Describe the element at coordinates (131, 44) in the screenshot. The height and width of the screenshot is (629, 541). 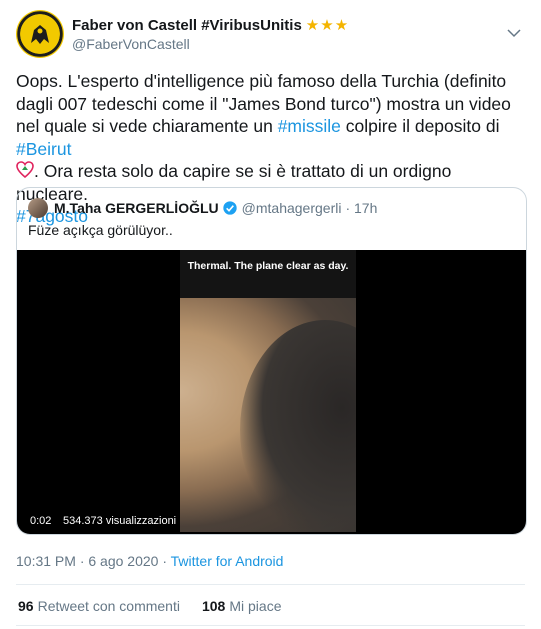
I see `user-handle: @FaberVonCastell` at that location.